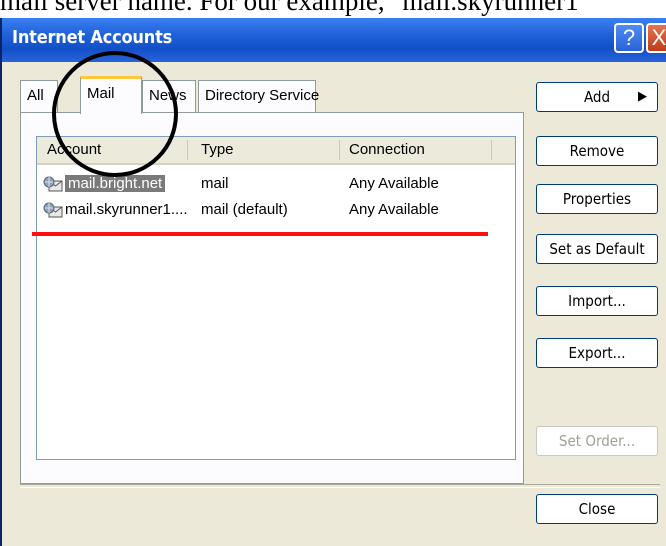 The image size is (666, 546). What do you see at coordinates (244, 209) in the screenshot?
I see `account-type: mail (default)` at bounding box center [244, 209].